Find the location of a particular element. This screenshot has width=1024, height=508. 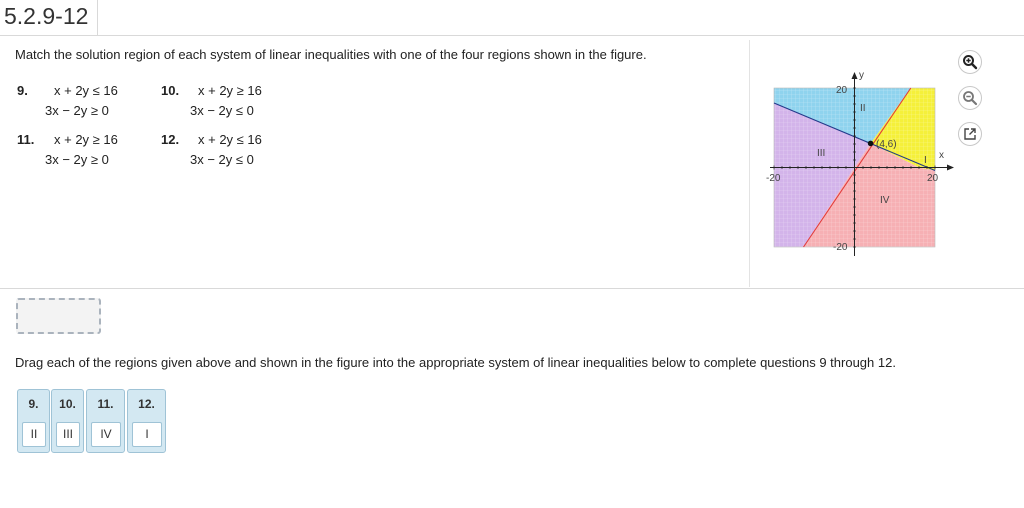

header-divider is located at coordinates (97, 18).